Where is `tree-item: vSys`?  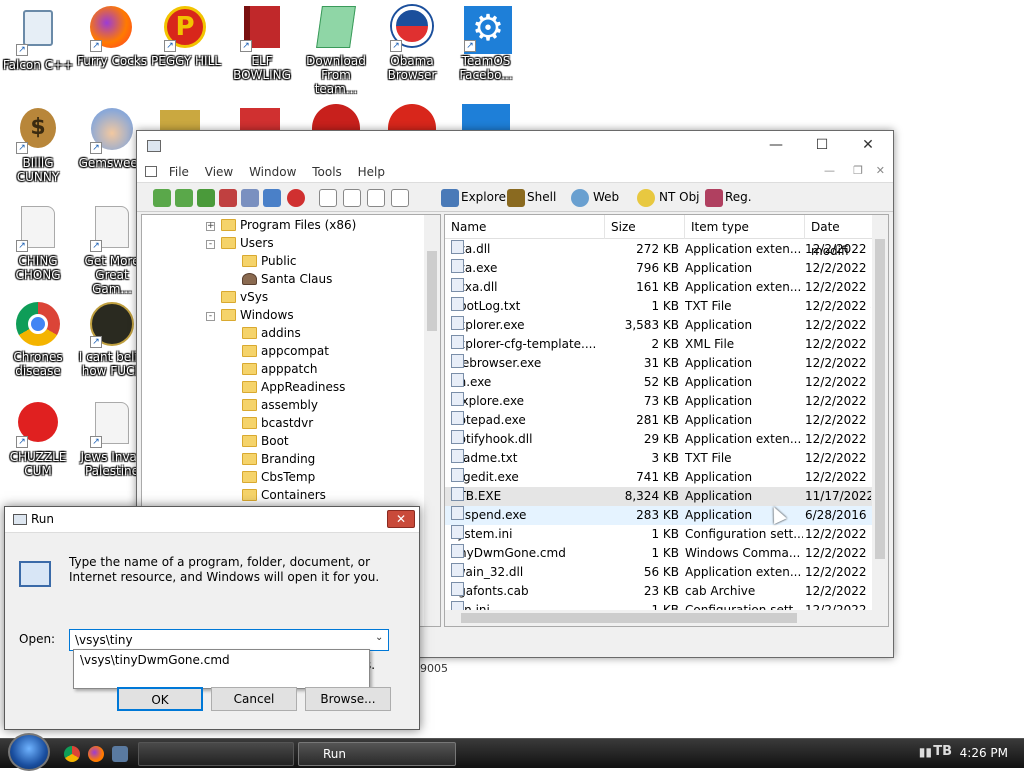
tree-item: vSys is located at coordinates (237, 297).